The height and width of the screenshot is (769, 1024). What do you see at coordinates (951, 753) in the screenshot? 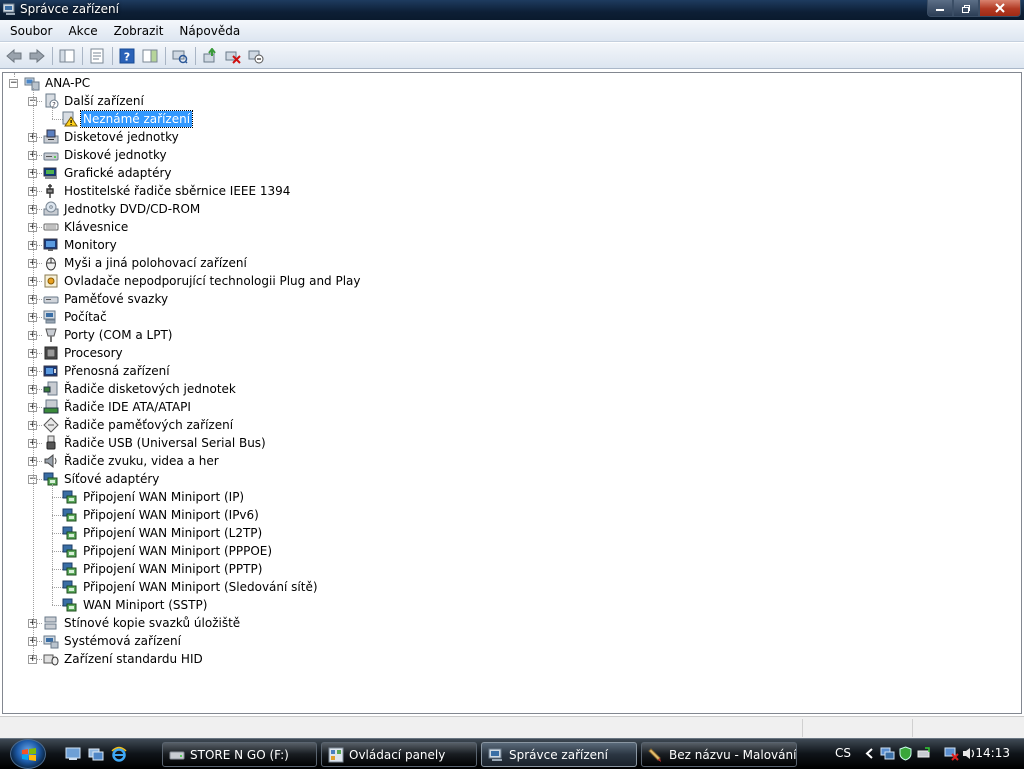
I see `network-disconnected-icon` at bounding box center [951, 753].